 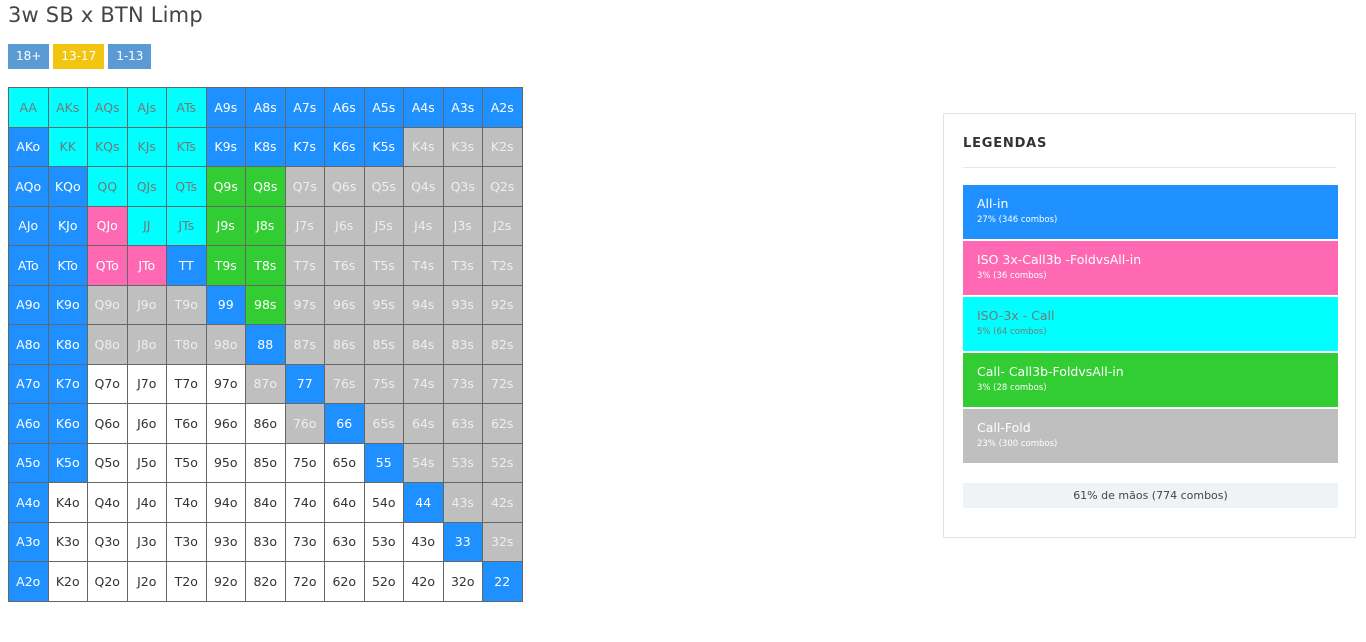 What do you see at coordinates (423, 462) in the screenshot?
I see `hand-cell-54s: 54s` at bounding box center [423, 462].